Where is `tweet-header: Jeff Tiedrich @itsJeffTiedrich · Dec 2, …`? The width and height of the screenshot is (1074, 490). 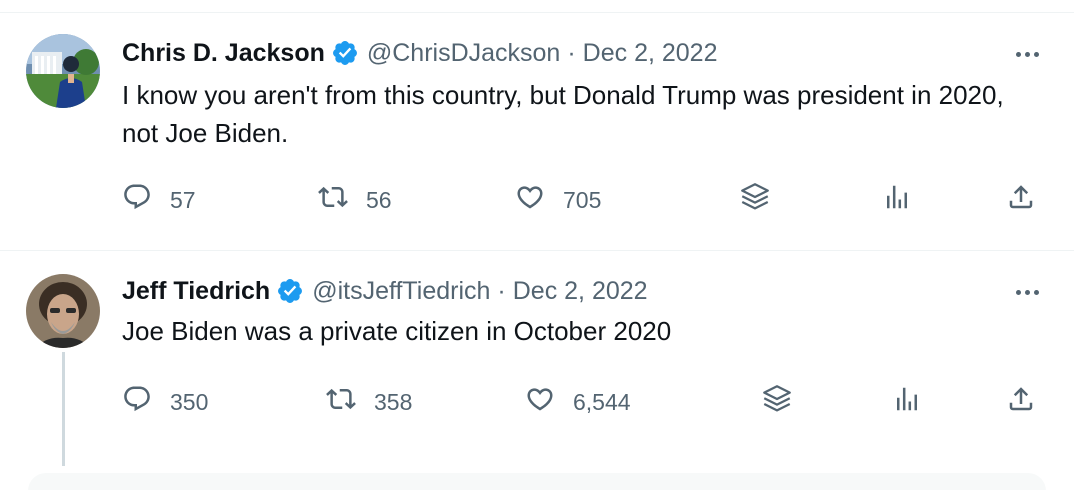
tweet-header: Jeff Tiedrich @itsJeffTiedrich · Dec 2, … is located at coordinates (385, 291).